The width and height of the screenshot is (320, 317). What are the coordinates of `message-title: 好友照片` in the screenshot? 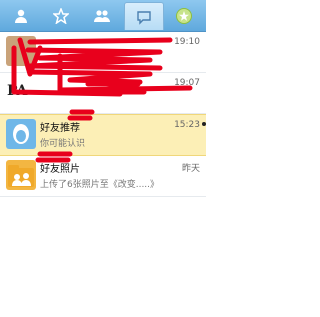 It's located at (60, 169).